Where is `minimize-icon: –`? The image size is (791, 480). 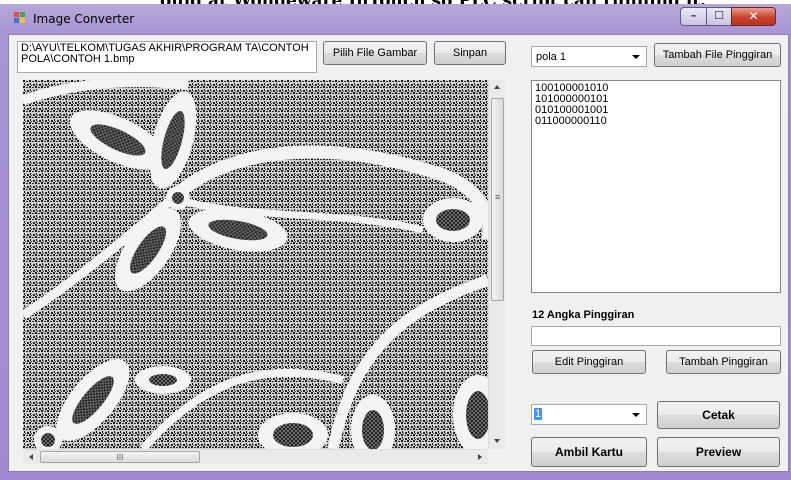
minimize-icon: – is located at coordinates (693, 15).